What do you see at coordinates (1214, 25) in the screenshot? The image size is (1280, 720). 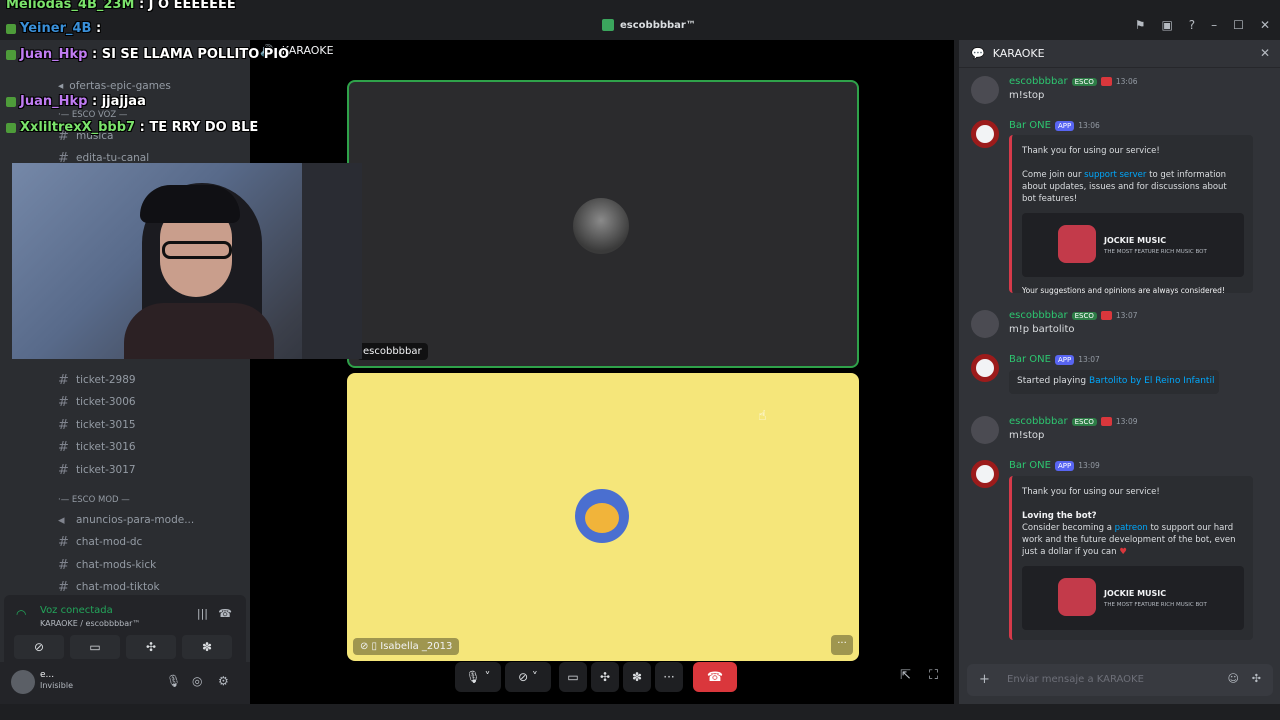 I see `minimize-icon: –` at bounding box center [1214, 25].